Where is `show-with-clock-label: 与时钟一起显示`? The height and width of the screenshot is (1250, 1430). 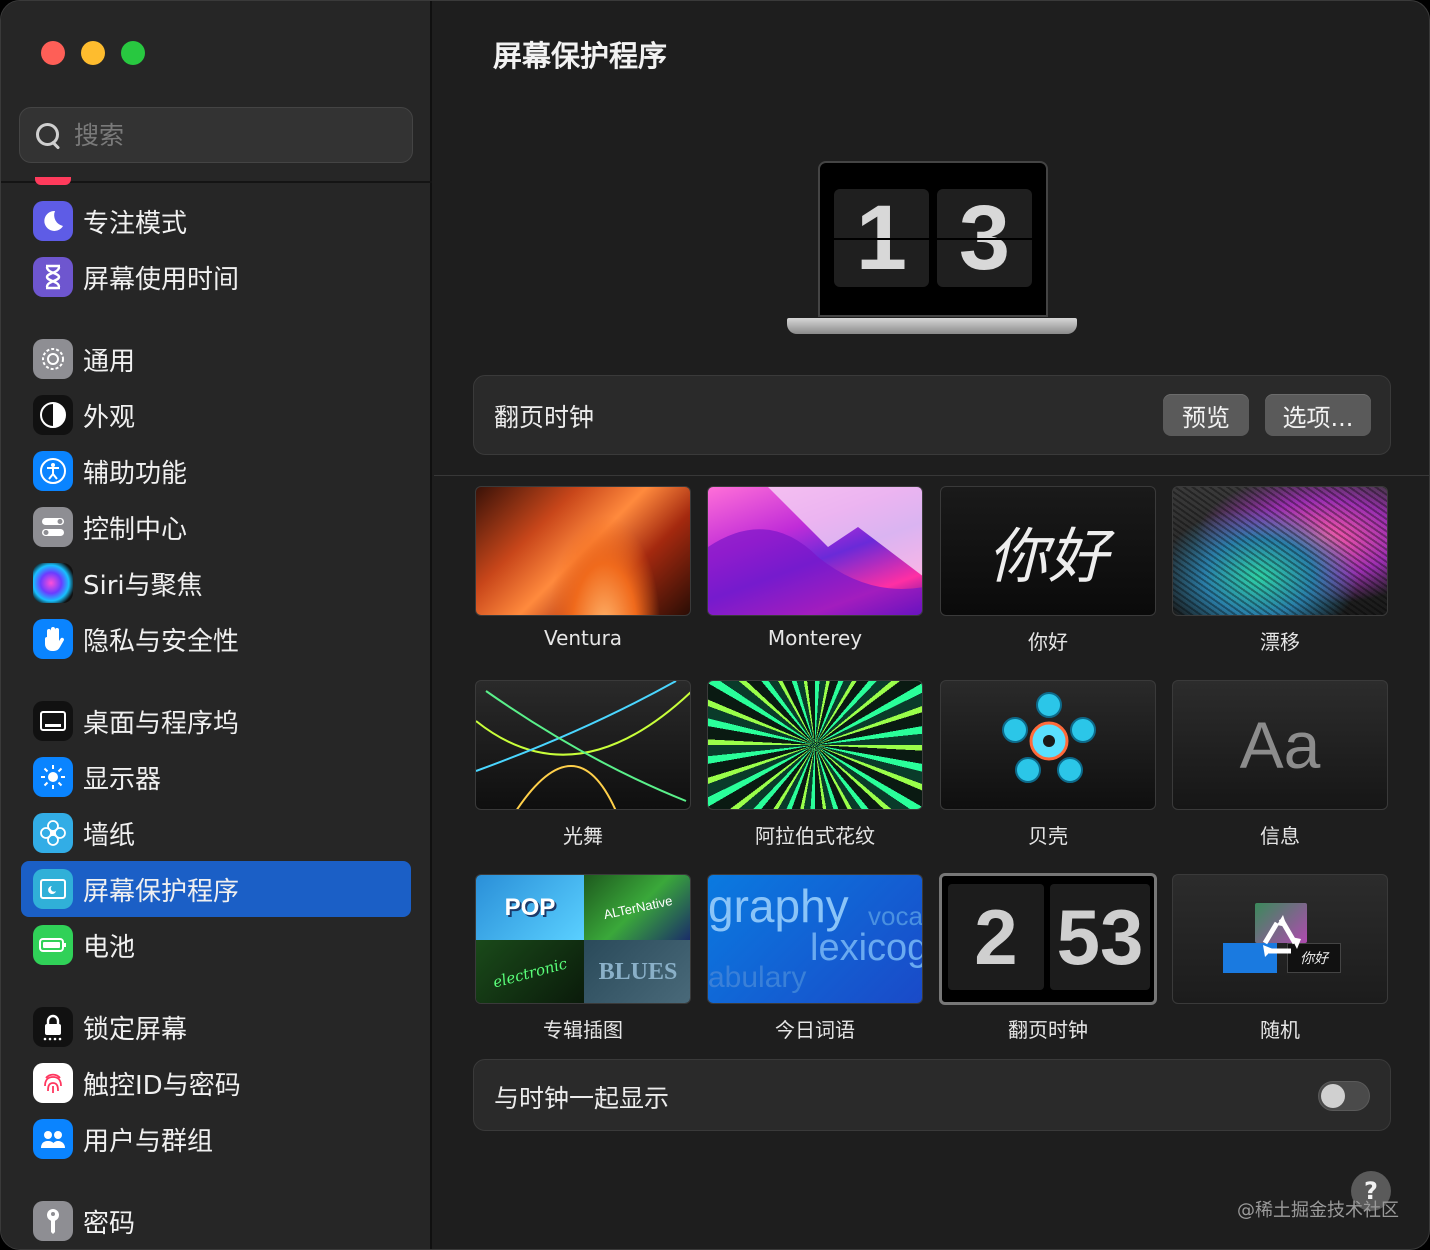 show-with-clock-label: 与时钟一起显示 is located at coordinates (582, 1098).